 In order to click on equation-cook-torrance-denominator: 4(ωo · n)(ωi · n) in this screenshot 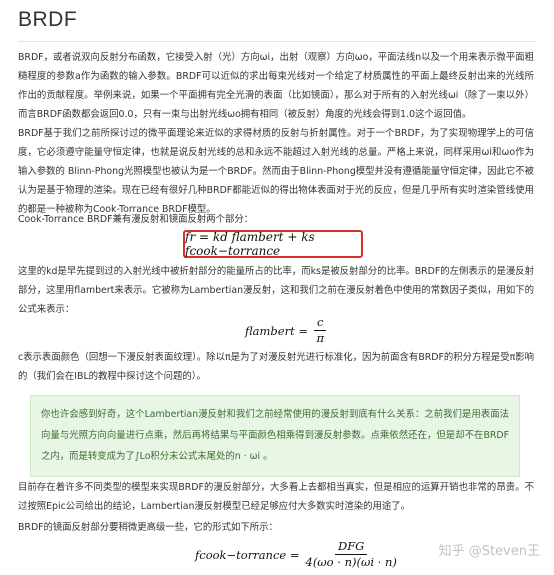, I will do `click(351, 562)`.